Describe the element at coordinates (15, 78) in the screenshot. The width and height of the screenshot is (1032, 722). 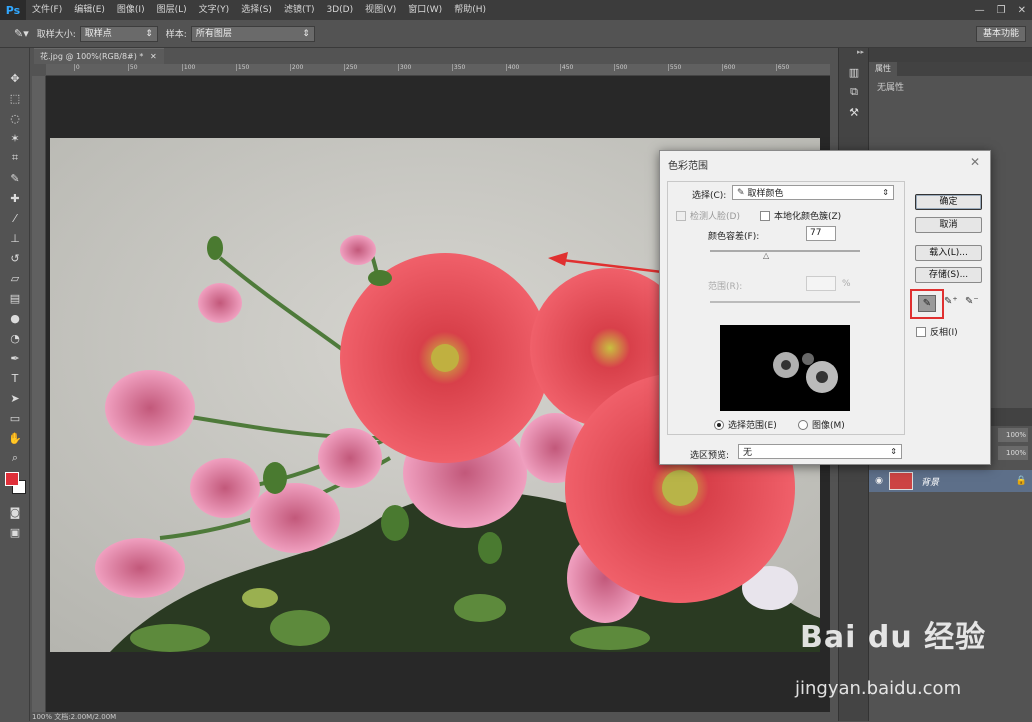
I see `move-tool-icon: ✥` at that location.